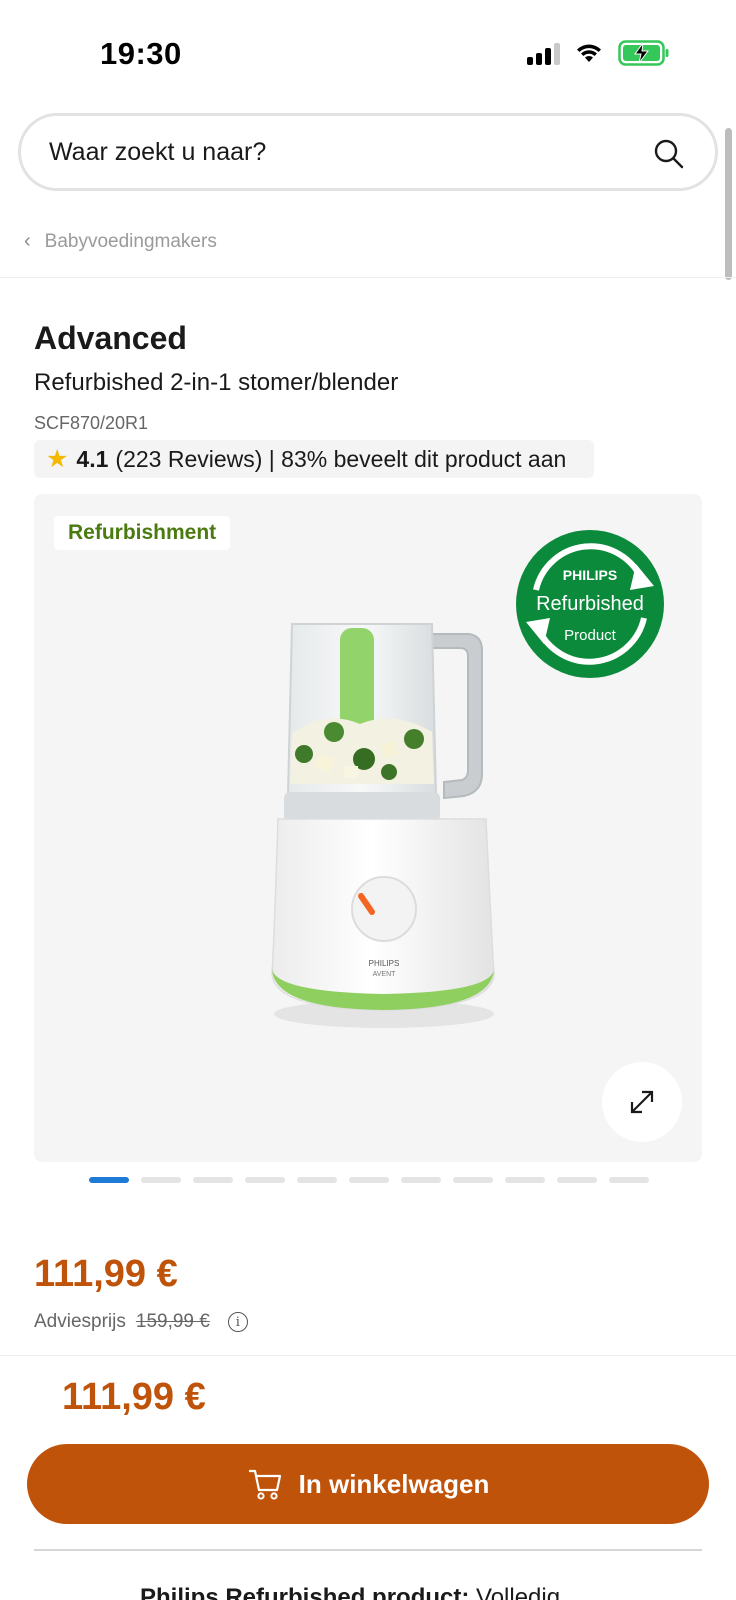  What do you see at coordinates (91, 423) in the screenshot?
I see `product-sku: SCF870/20R1` at bounding box center [91, 423].